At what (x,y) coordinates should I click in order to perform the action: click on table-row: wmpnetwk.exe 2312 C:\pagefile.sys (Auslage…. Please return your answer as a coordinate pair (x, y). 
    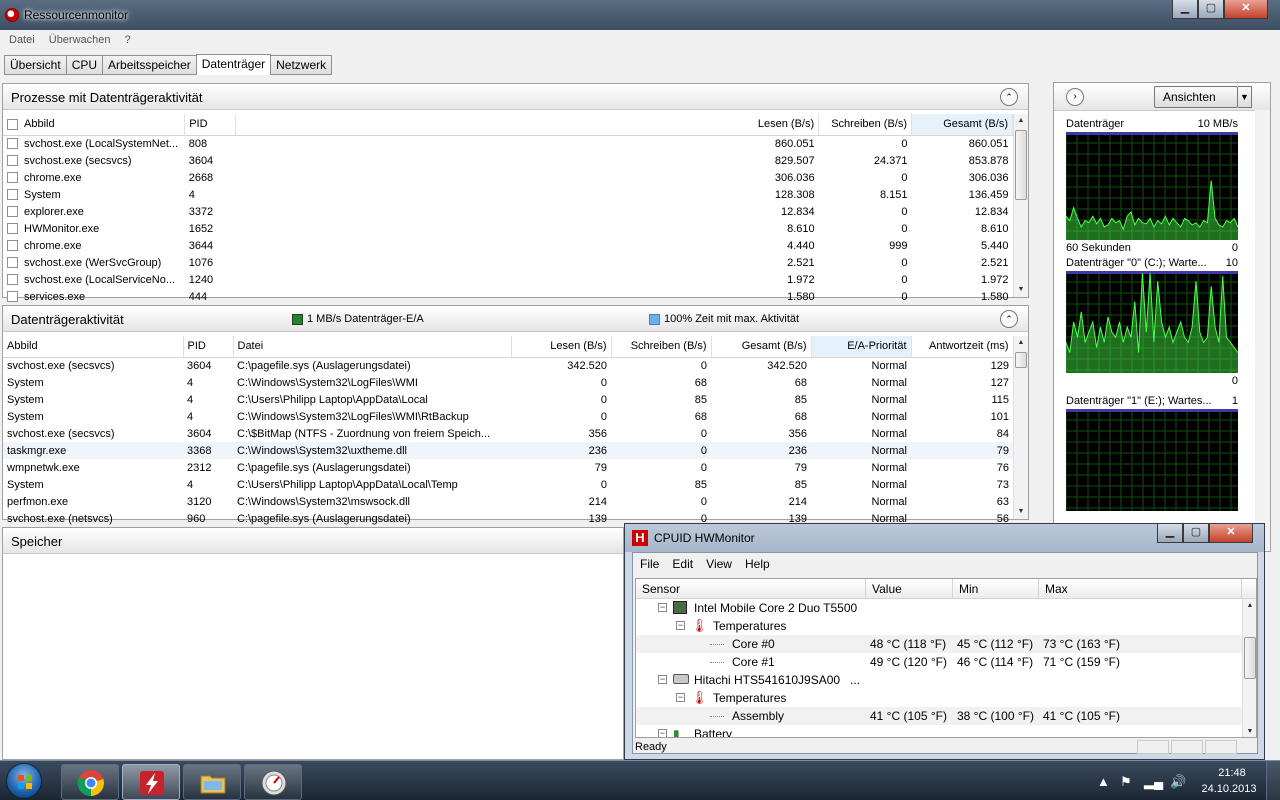
    Looking at the image, I should click on (508, 467).